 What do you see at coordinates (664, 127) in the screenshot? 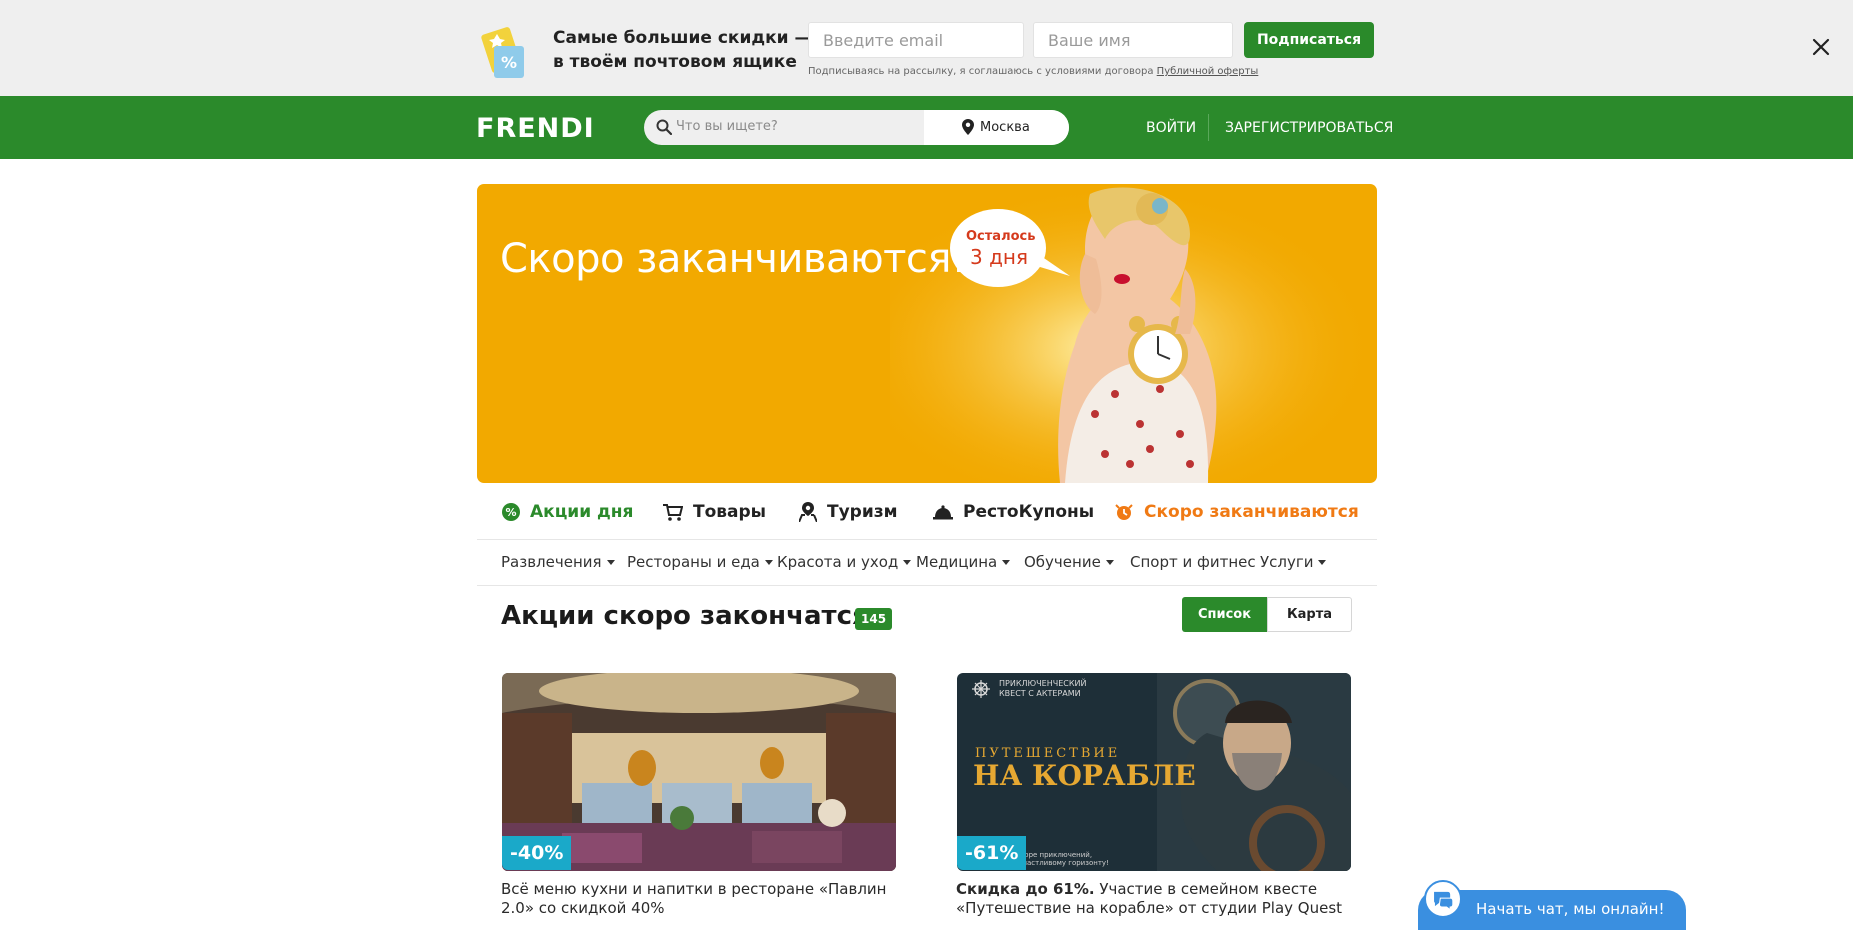
I see `search-icon` at bounding box center [664, 127].